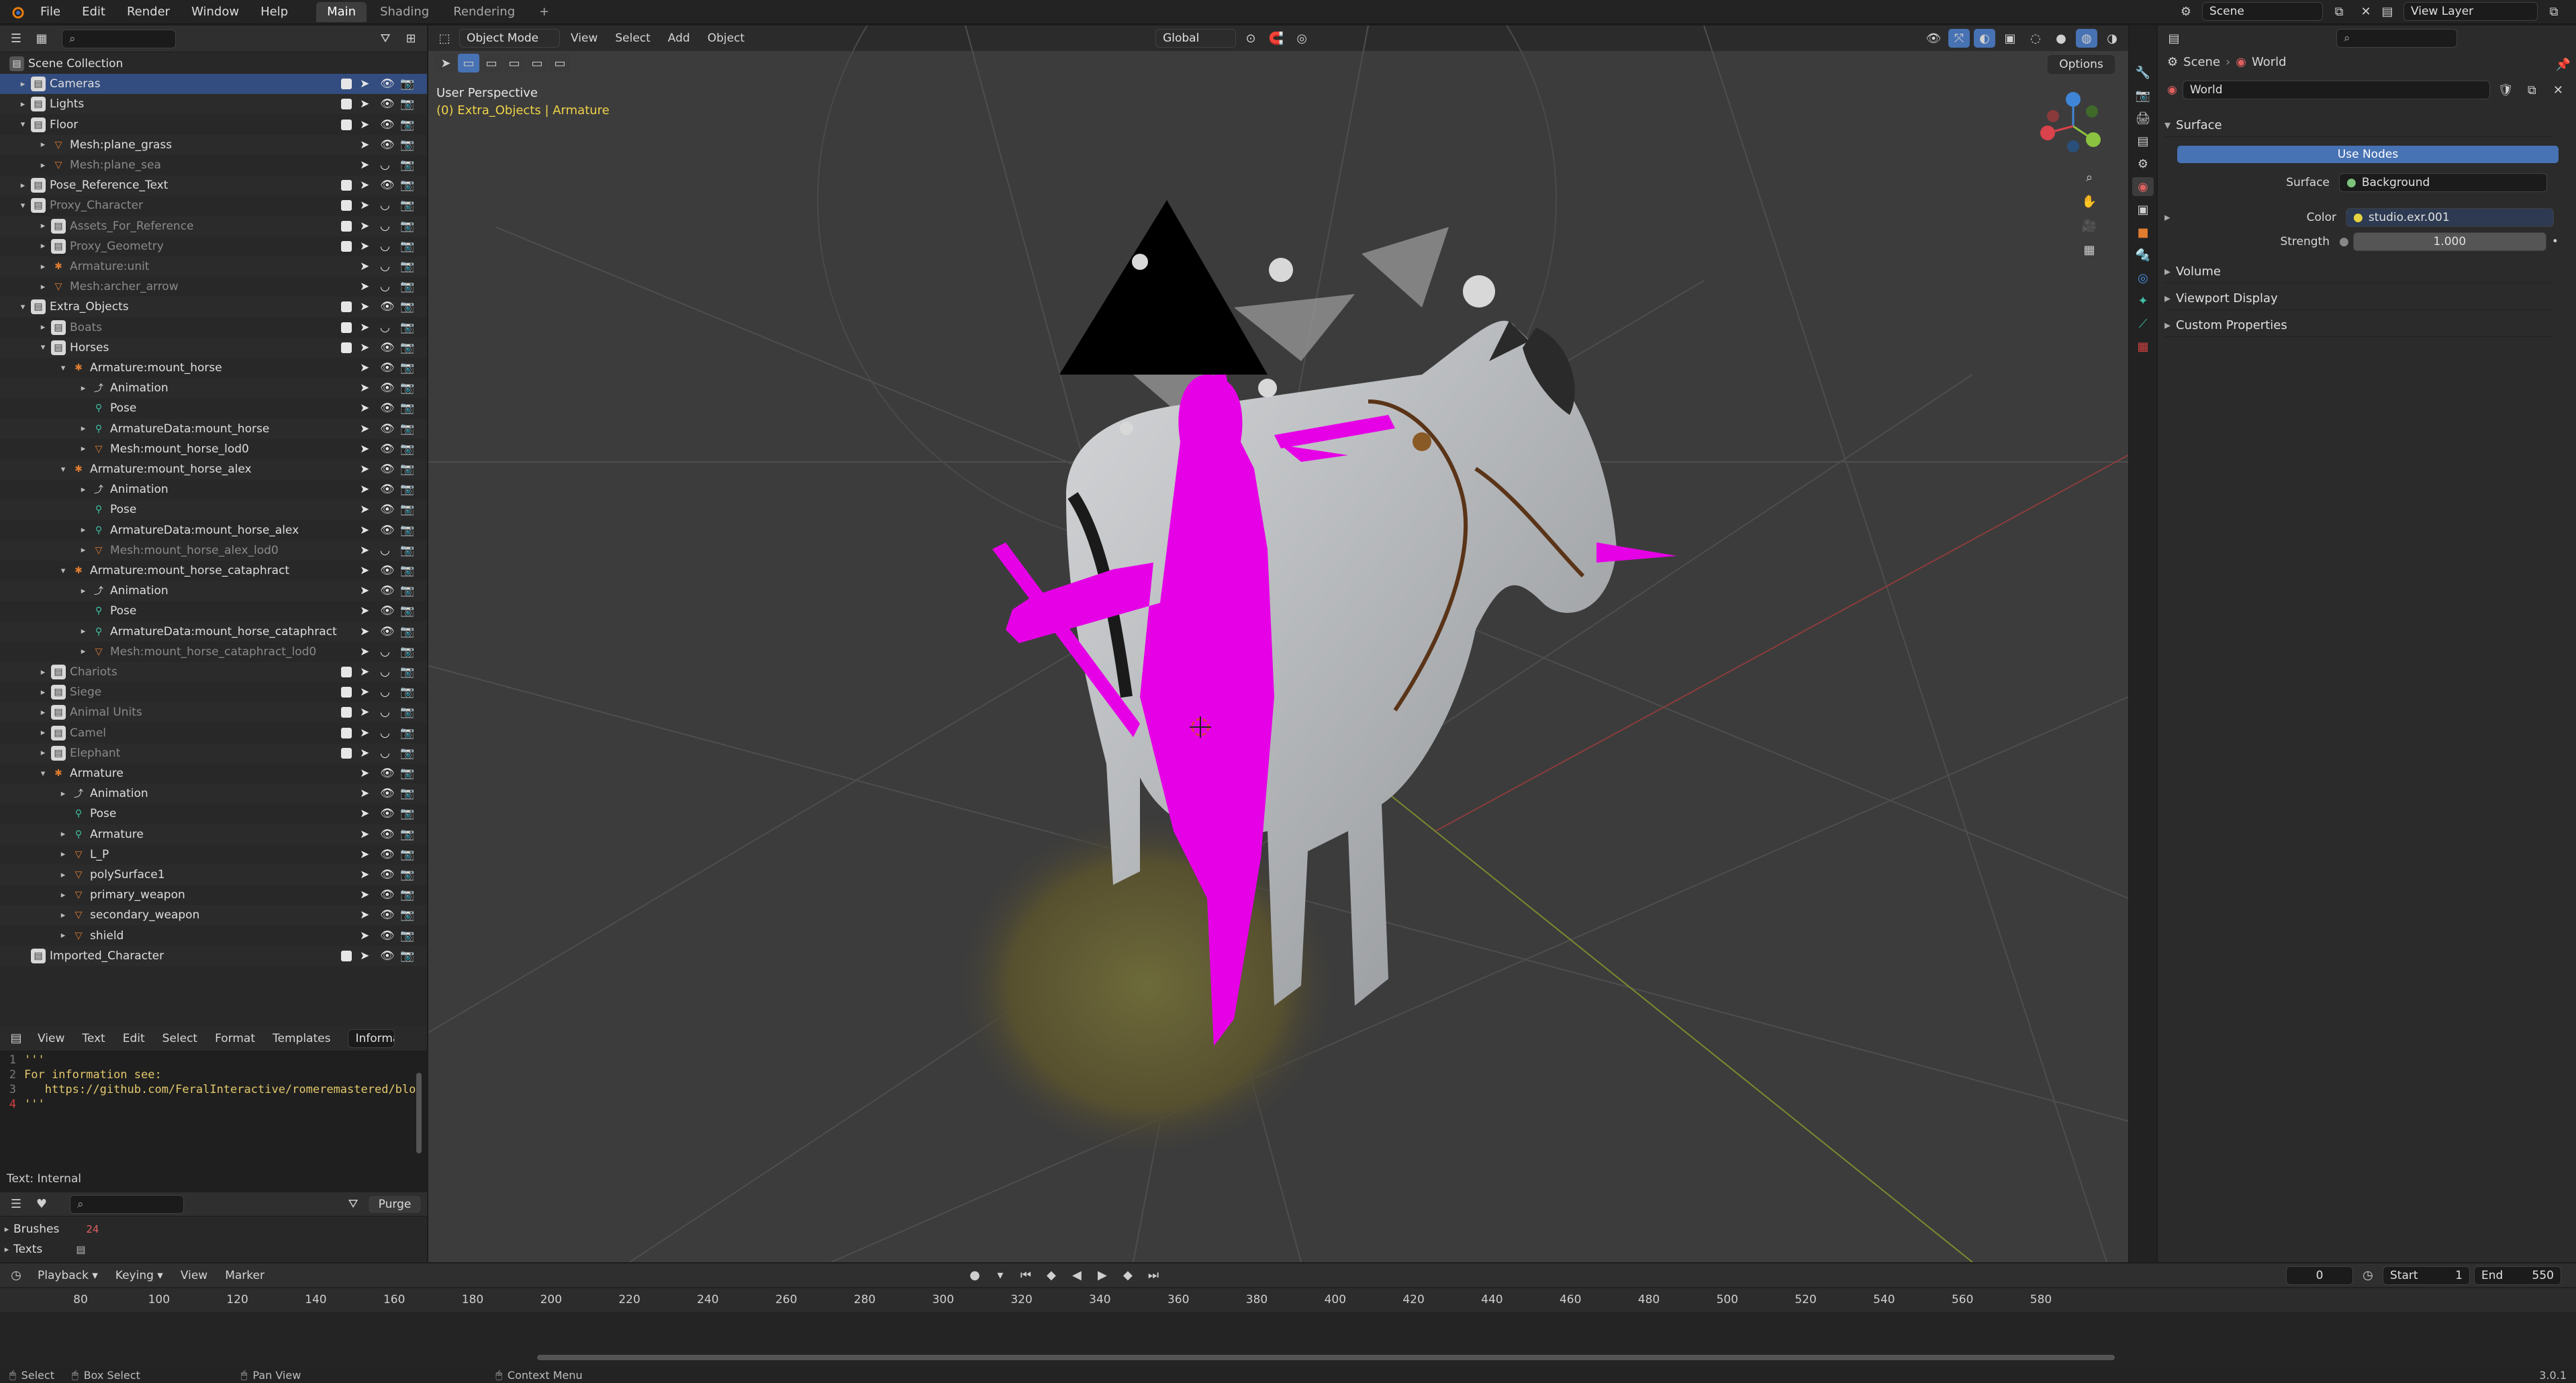 This screenshot has width=2576, height=1383. What do you see at coordinates (213, 205) in the screenshot?
I see `outliner-row: ▾ ▤ Proxy_Character ➤ ◡ 📷` at bounding box center [213, 205].